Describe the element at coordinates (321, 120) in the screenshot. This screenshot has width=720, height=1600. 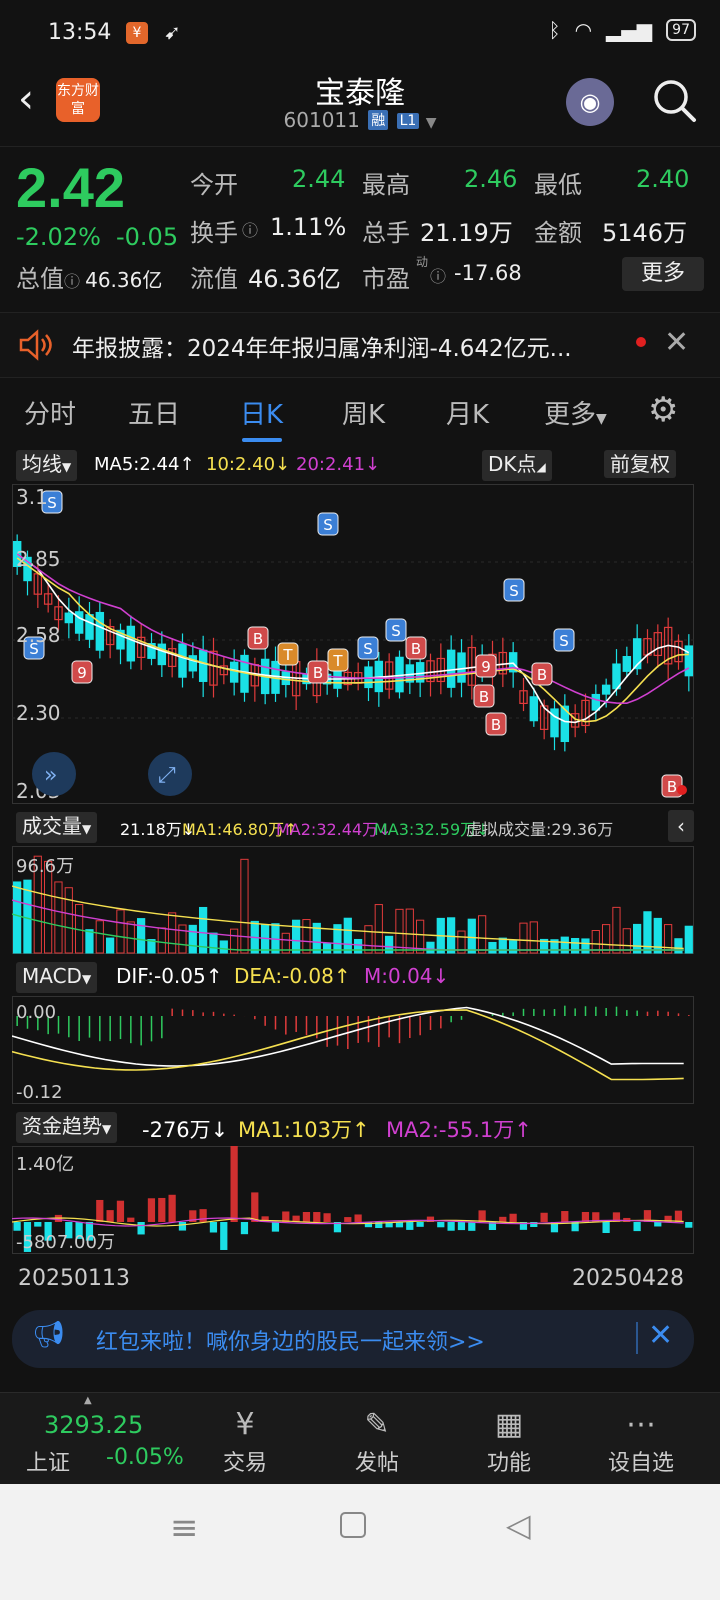
I see `stock-code: 601011` at that location.